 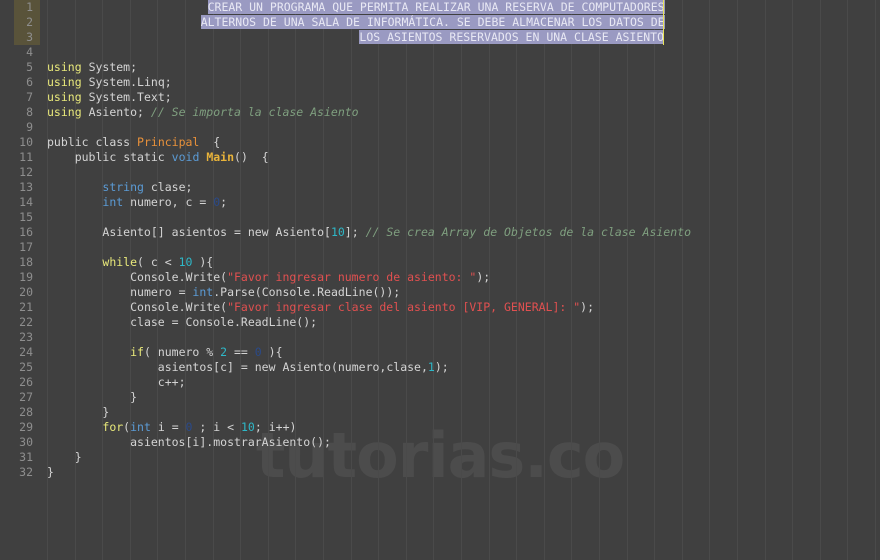 What do you see at coordinates (352, 277) in the screenshot?
I see `string-literal: "Favor ingresar numero de asiento: "` at bounding box center [352, 277].